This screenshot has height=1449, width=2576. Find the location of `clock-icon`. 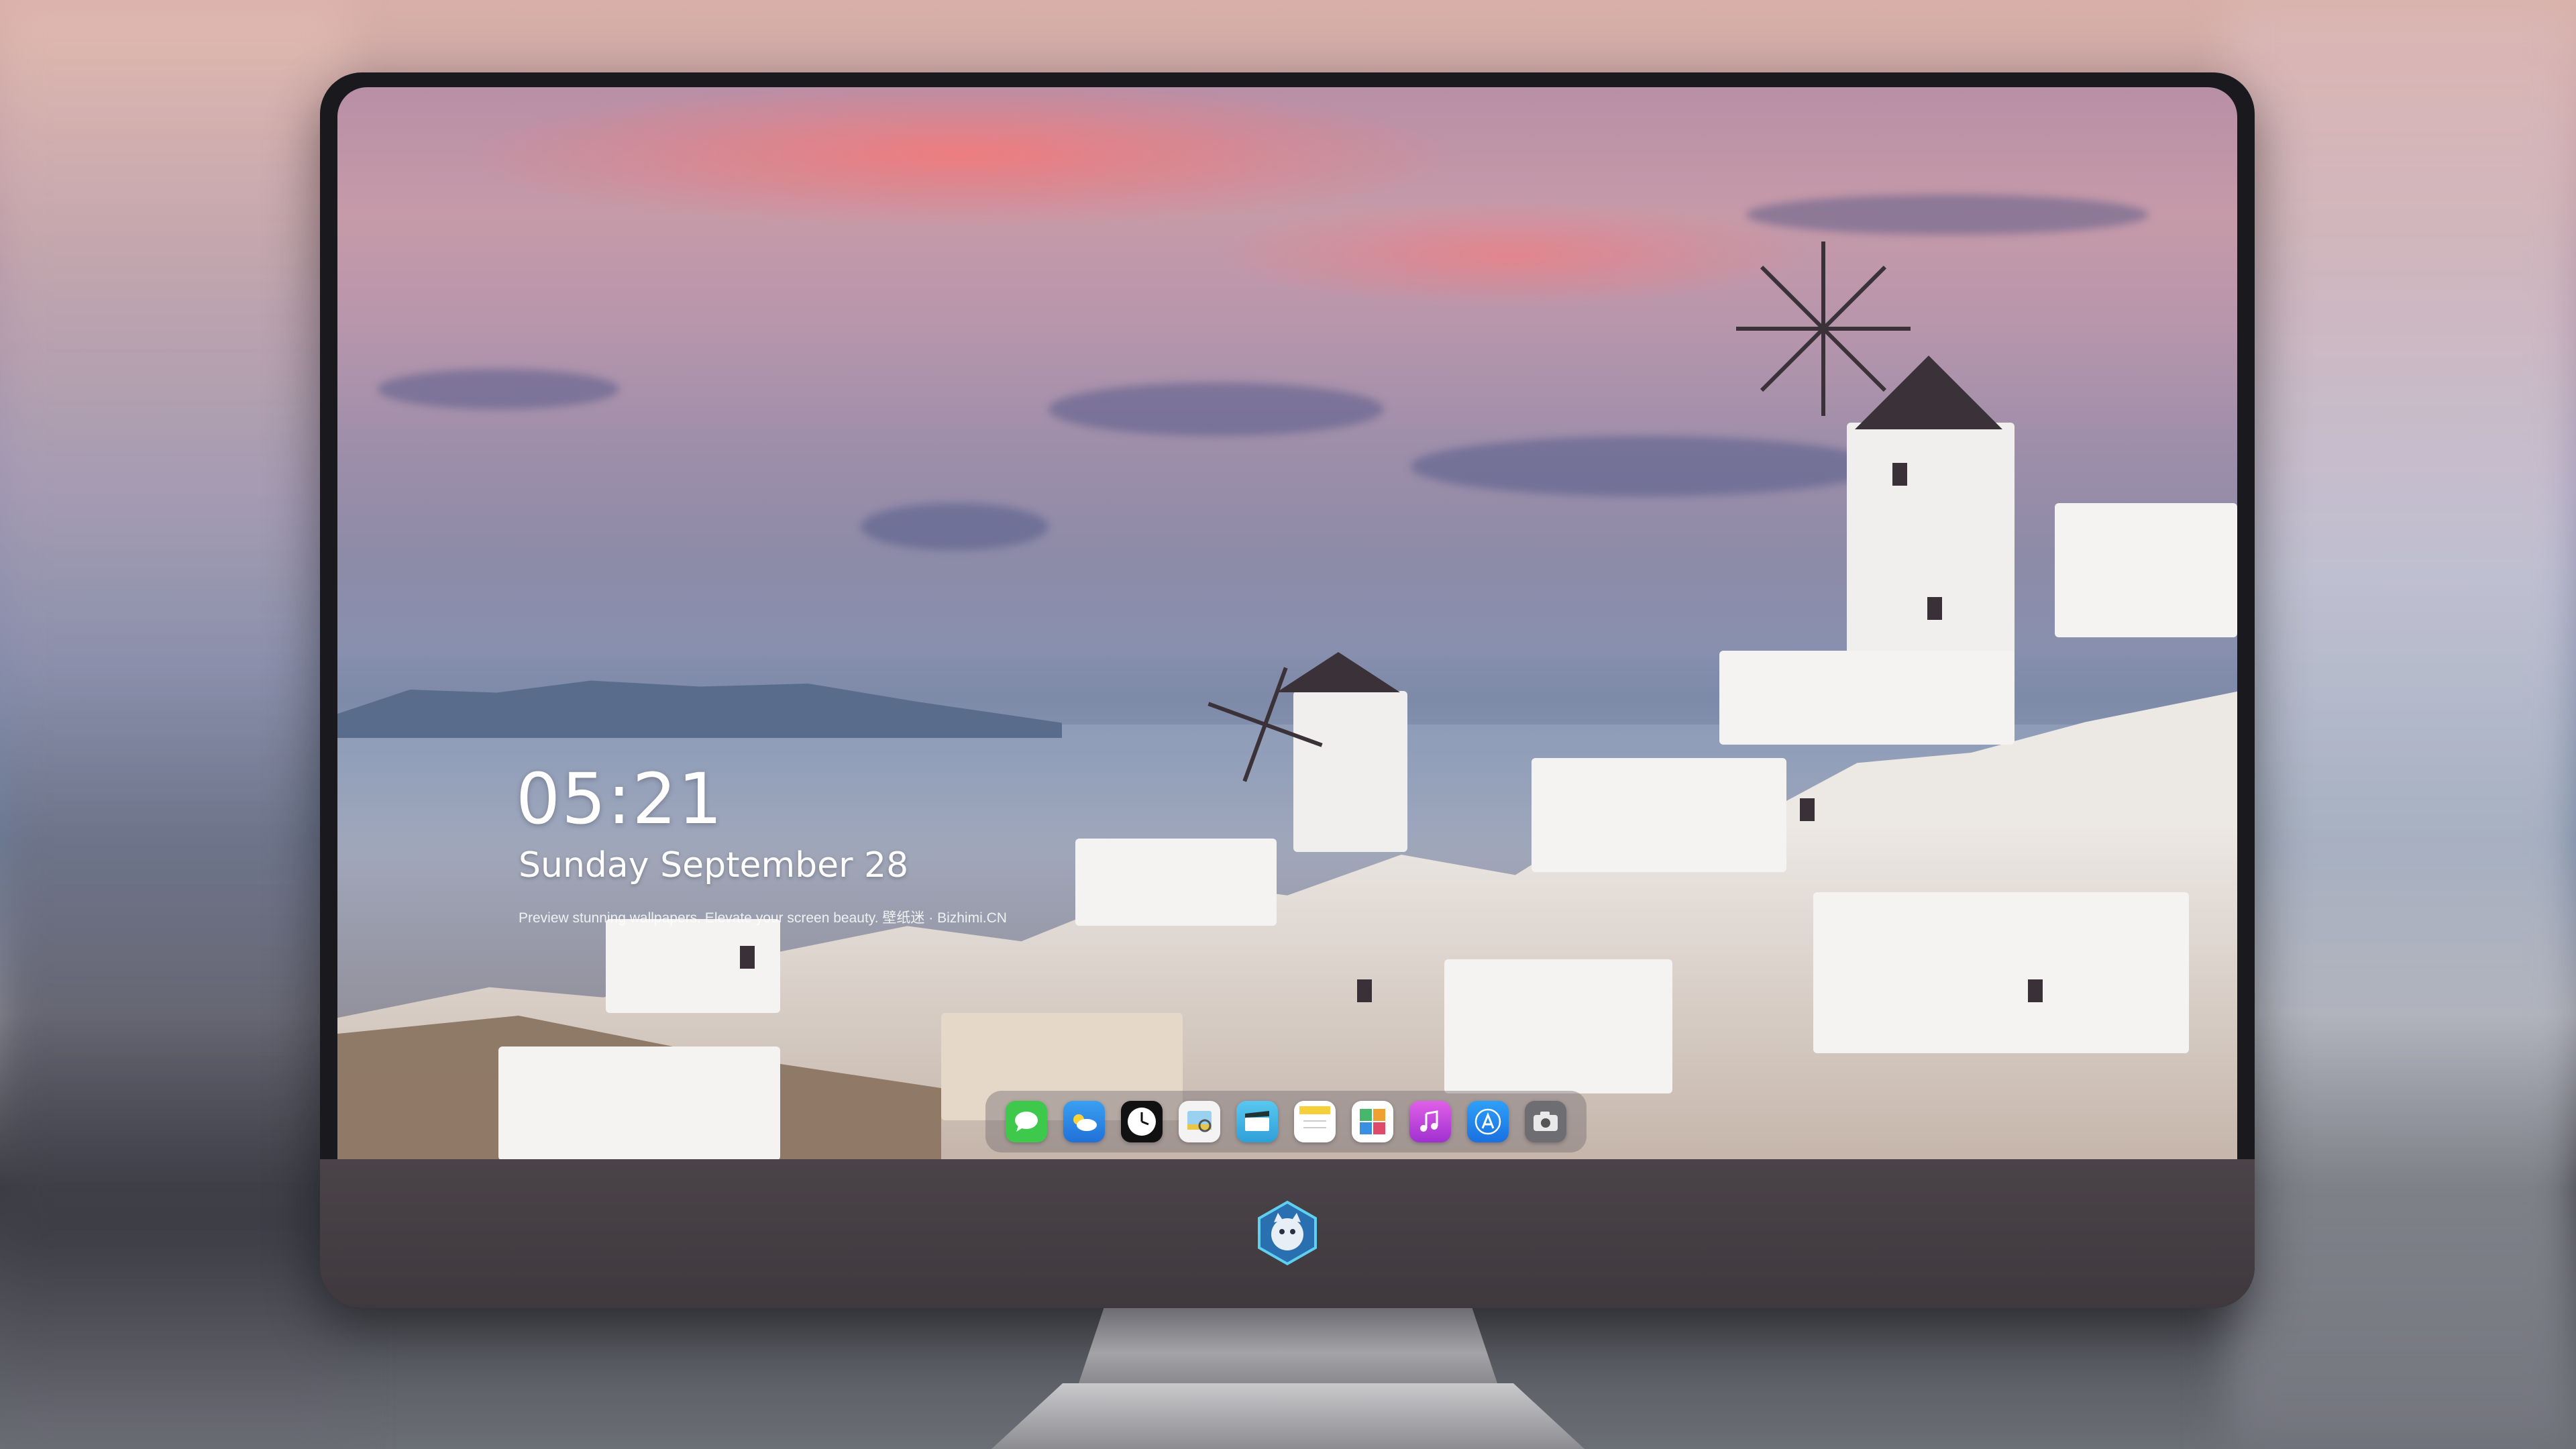

clock-icon is located at coordinates (1142, 1121).